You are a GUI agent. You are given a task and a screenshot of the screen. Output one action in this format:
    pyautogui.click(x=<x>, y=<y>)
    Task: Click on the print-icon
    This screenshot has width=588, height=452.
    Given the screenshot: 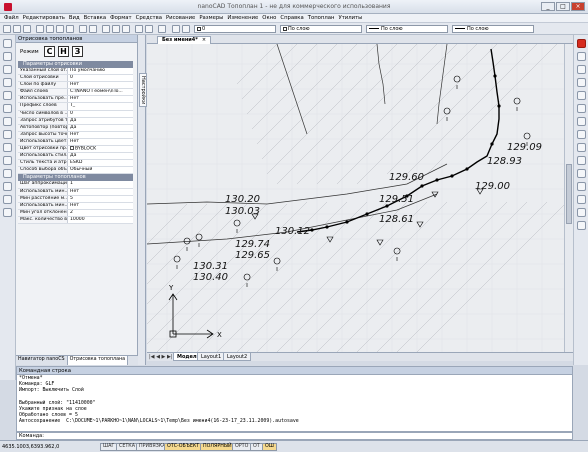 What is the action you would take?
    pyautogui.click(x=40, y=29)
    